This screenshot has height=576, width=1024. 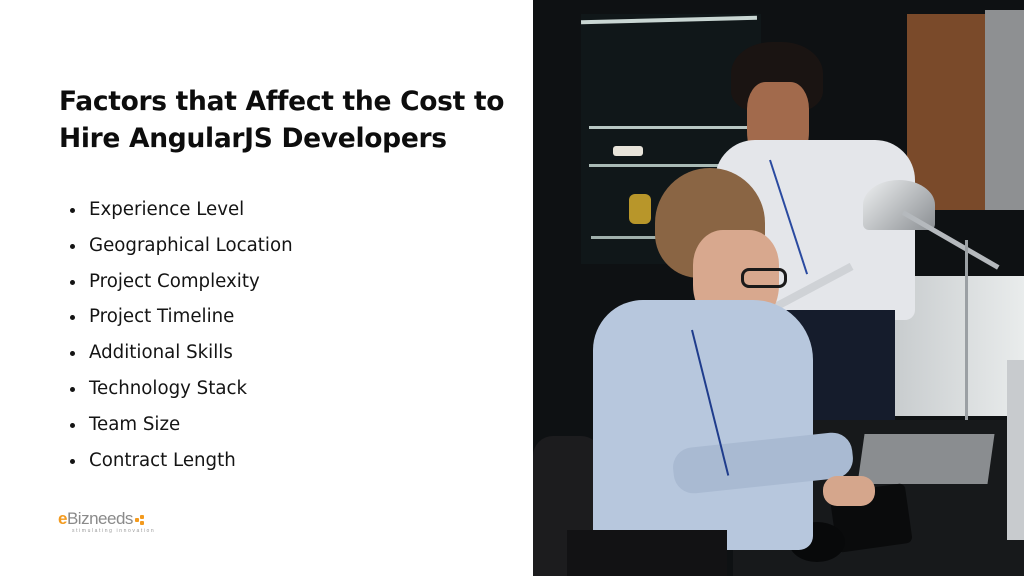 What do you see at coordinates (628, 151) in the screenshot?
I see `dog-figurine` at bounding box center [628, 151].